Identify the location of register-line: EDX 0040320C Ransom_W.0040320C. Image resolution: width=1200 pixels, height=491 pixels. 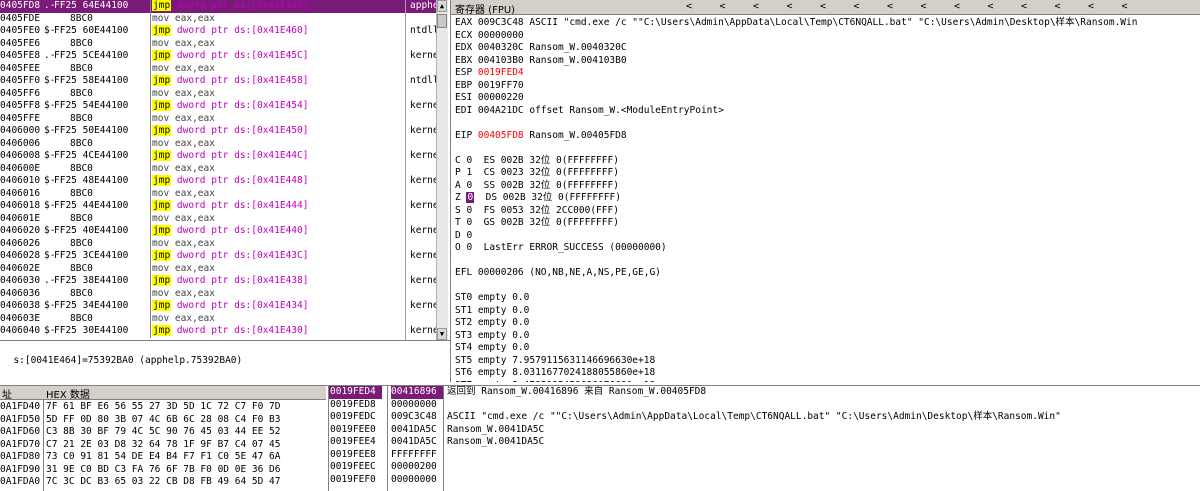
(541, 48).